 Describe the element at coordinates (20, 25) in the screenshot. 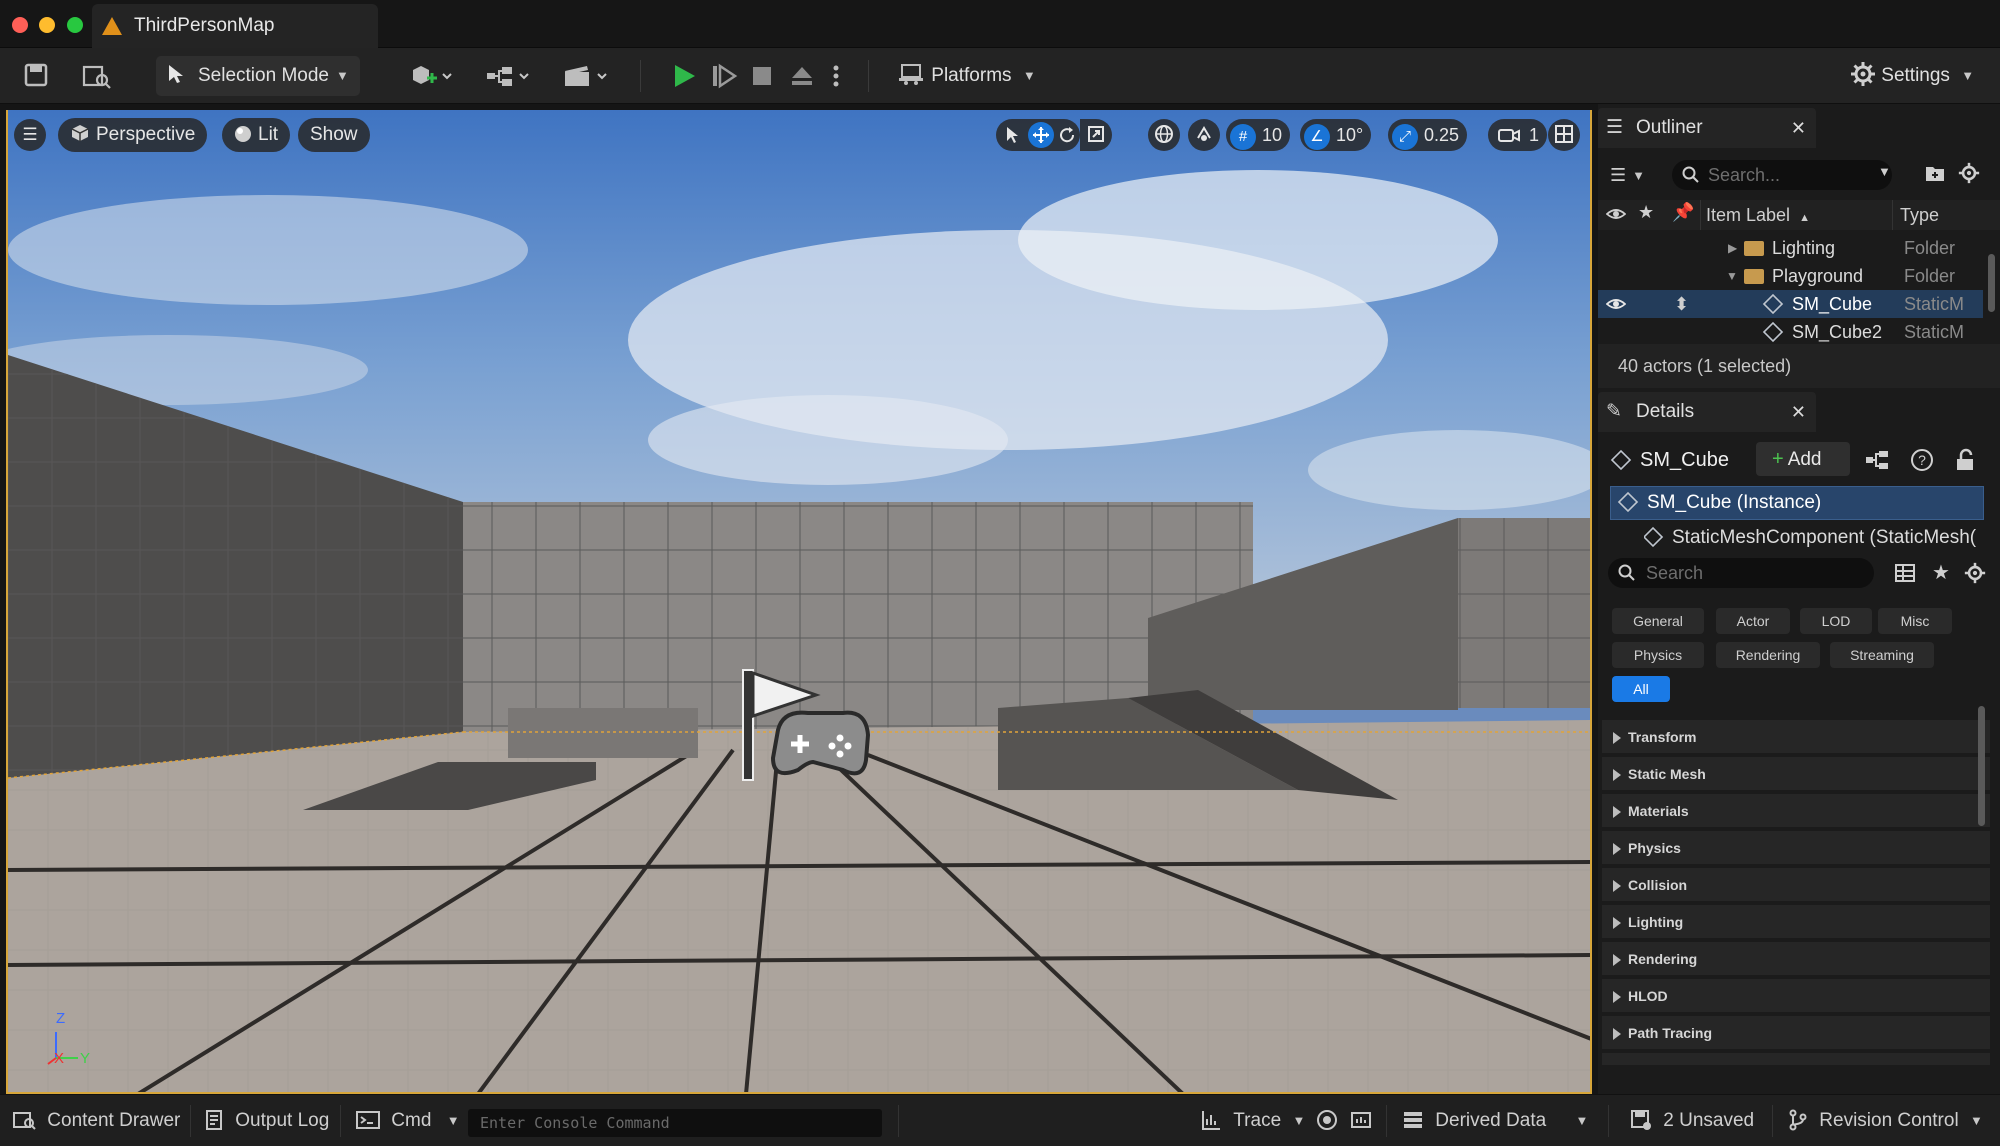

I see `close-window-button` at that location.